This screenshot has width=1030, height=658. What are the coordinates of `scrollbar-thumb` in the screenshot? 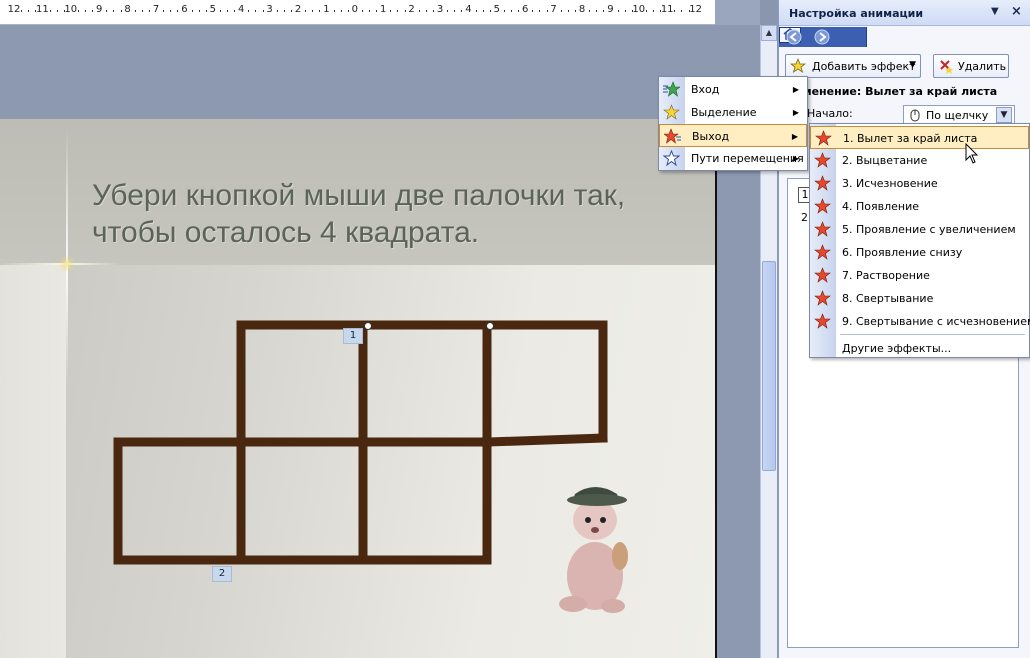 It's located at (769, 366).